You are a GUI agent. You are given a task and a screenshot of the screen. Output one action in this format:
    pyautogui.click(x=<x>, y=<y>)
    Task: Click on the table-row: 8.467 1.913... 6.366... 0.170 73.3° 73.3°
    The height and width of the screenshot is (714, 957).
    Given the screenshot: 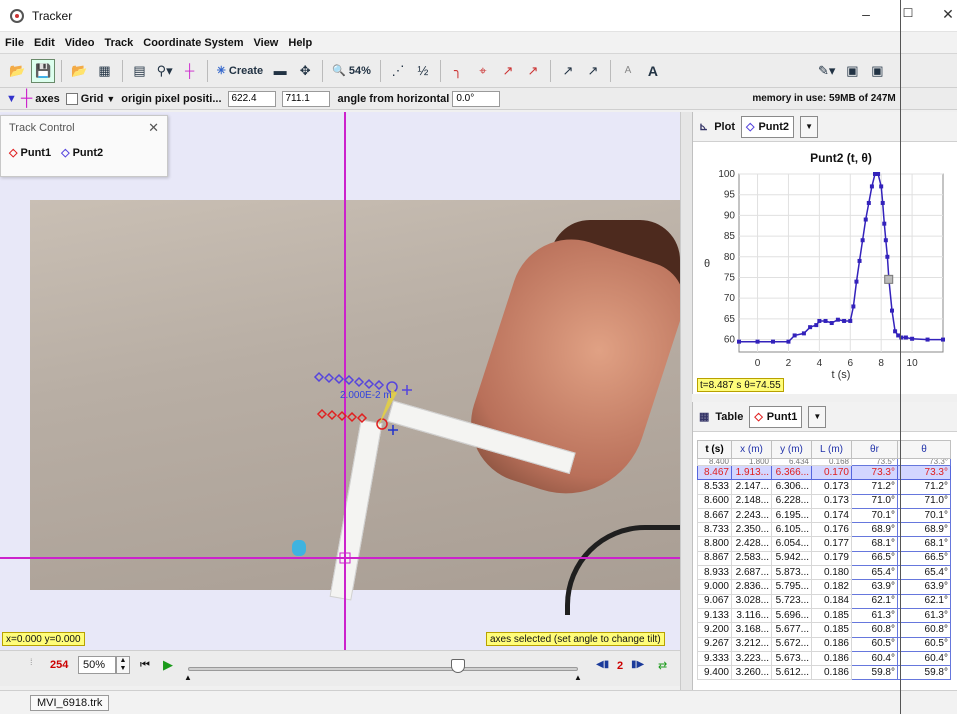 What is the action you would take?
    pyautogui.click(x=824, y=472)
    